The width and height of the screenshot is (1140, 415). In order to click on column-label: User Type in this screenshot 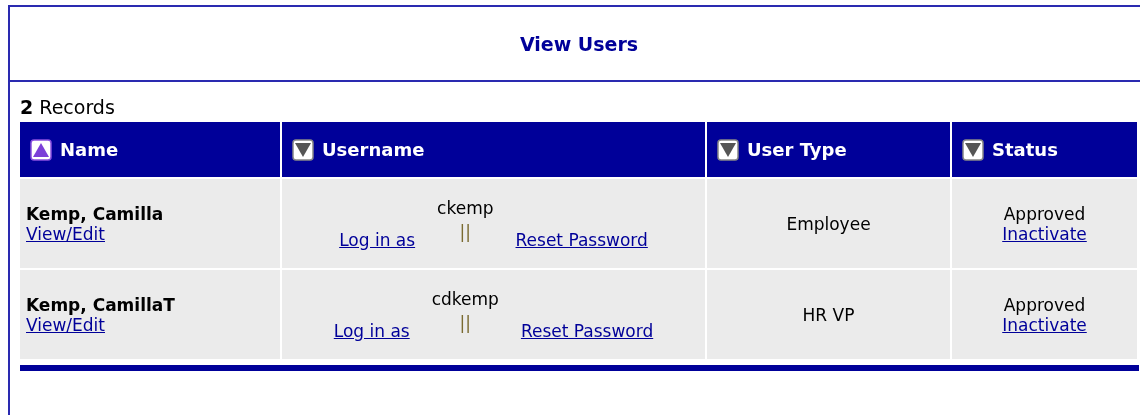, I will do `click(797, 149)`.